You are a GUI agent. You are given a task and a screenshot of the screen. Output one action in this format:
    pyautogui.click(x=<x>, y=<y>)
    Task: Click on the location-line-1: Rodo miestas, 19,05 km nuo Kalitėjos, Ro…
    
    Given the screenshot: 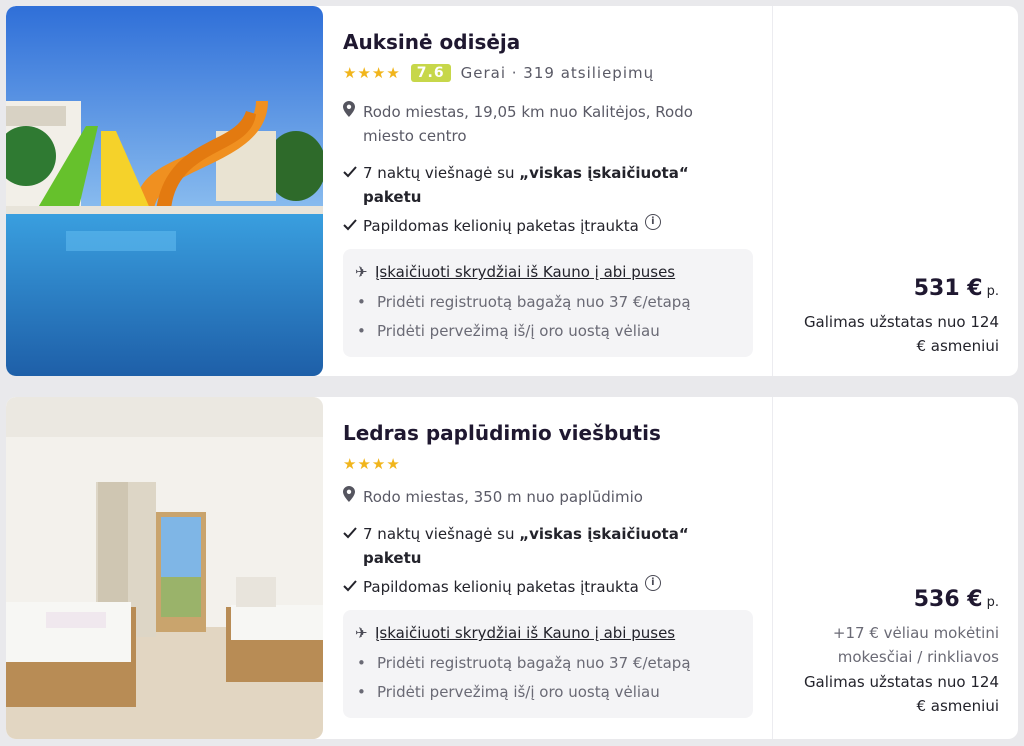 What is the action you would take?
    pyautogui.click(x=528, y=112)
    